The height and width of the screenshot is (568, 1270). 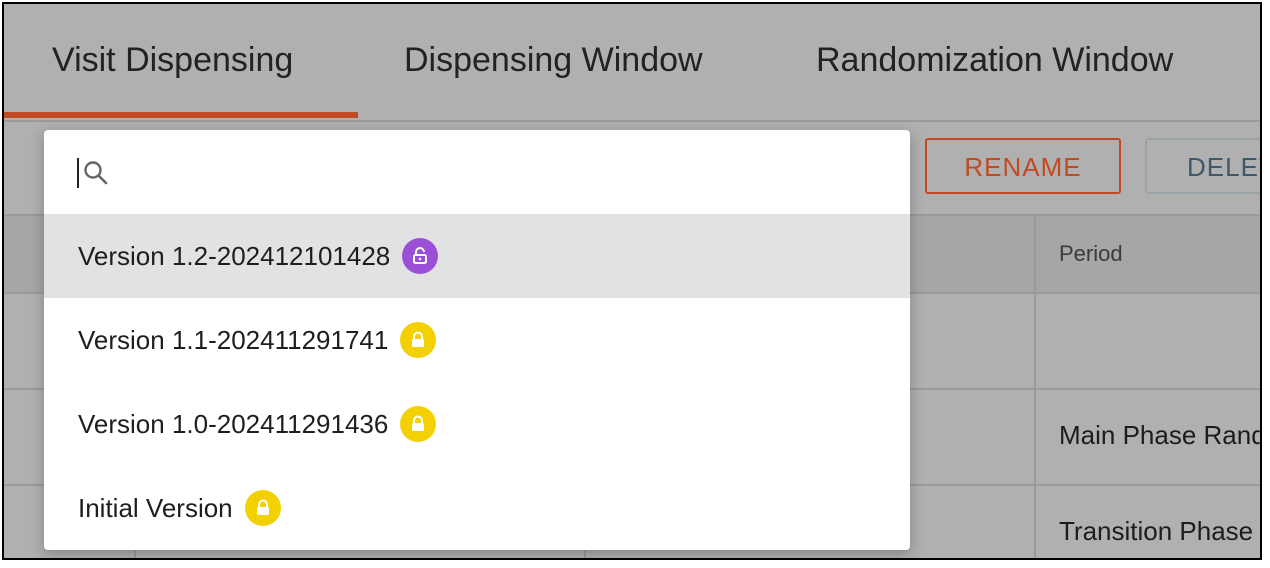 What do you see at coordinates (477, 256) in the screenshot?
I see `version-option: Version 1.2-202412101428` at bounding box center [477, 256].